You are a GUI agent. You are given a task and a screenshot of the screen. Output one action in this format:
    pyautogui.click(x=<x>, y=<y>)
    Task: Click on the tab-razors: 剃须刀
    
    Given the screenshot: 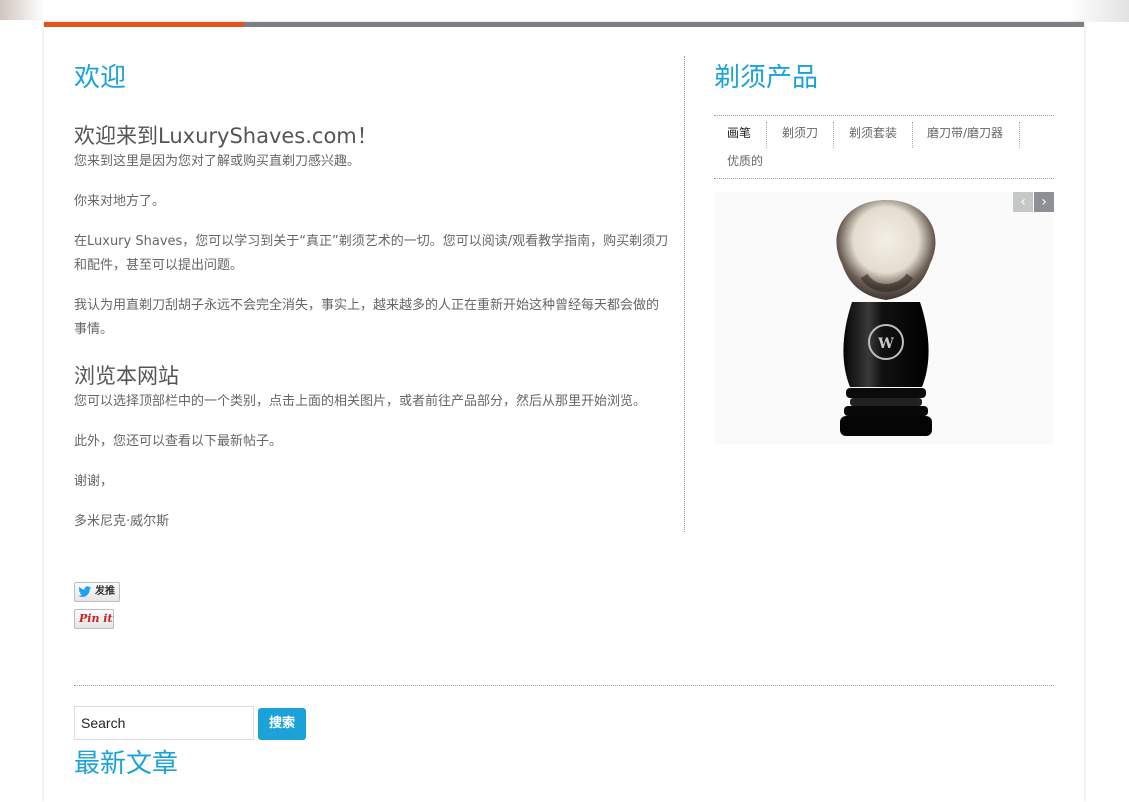 What is the action you would take?
    pyautogui.click(x=800, y=133)
    